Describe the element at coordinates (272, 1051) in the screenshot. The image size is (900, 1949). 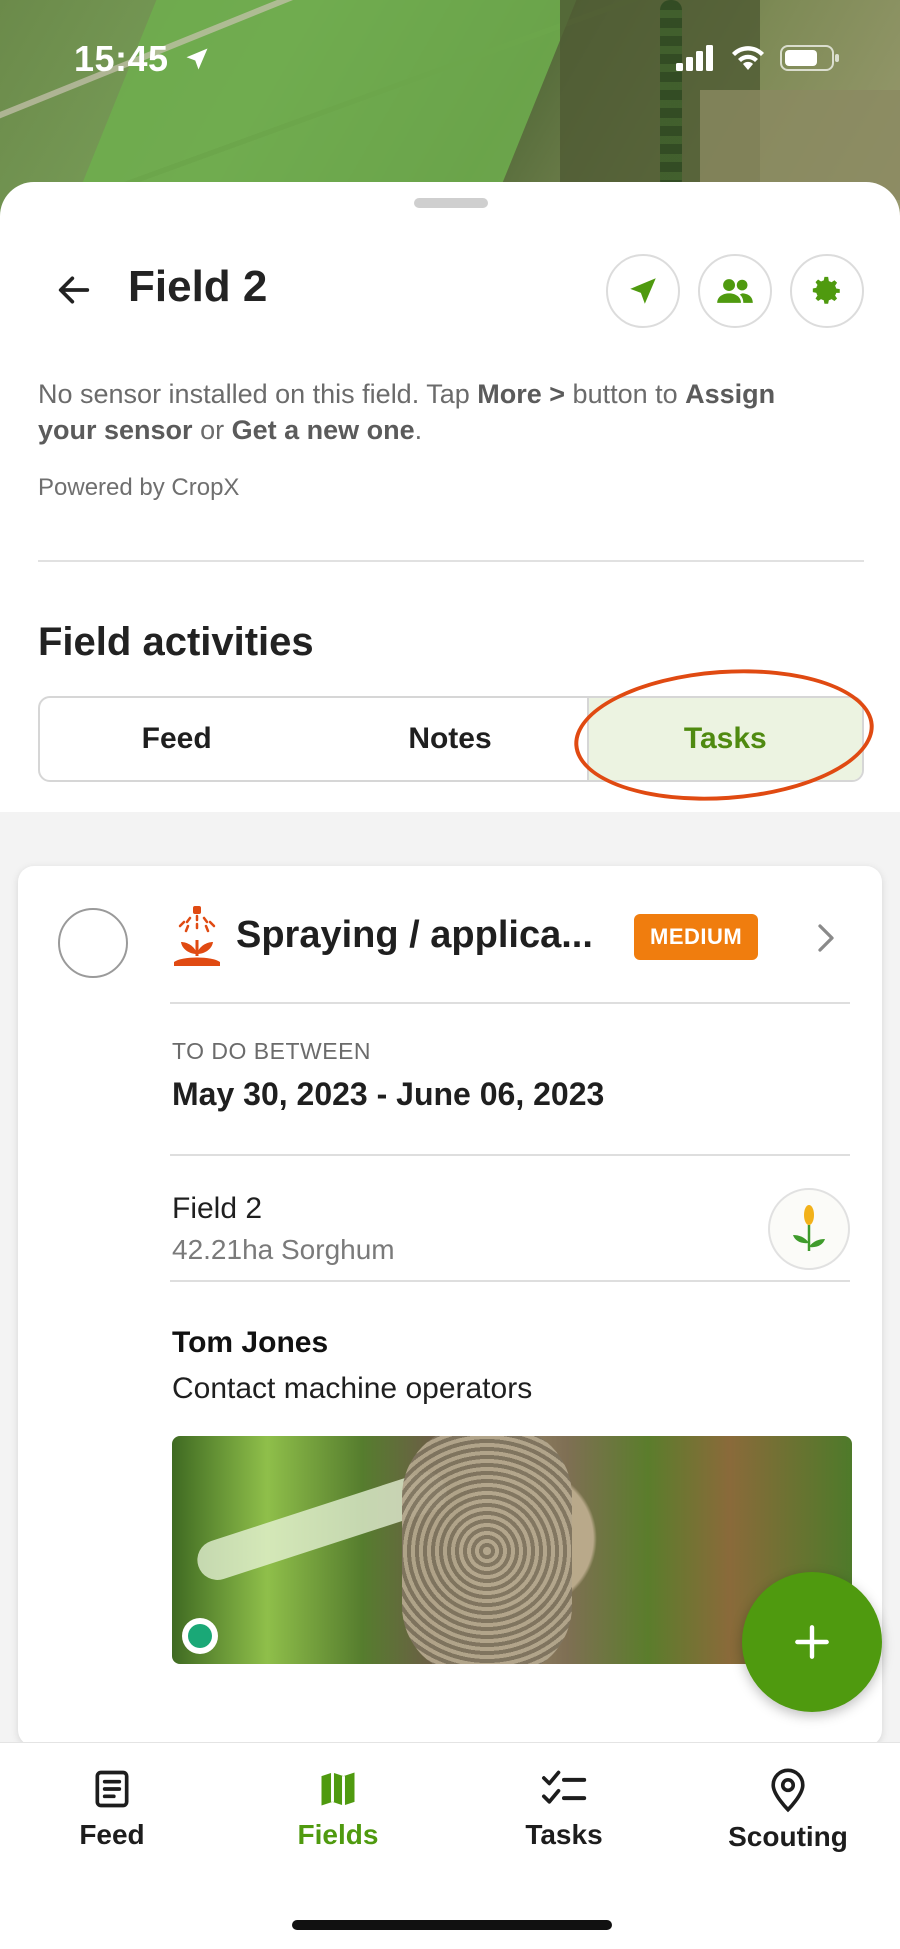
I see `todo-label: TO DO BETWEEN` at that location.